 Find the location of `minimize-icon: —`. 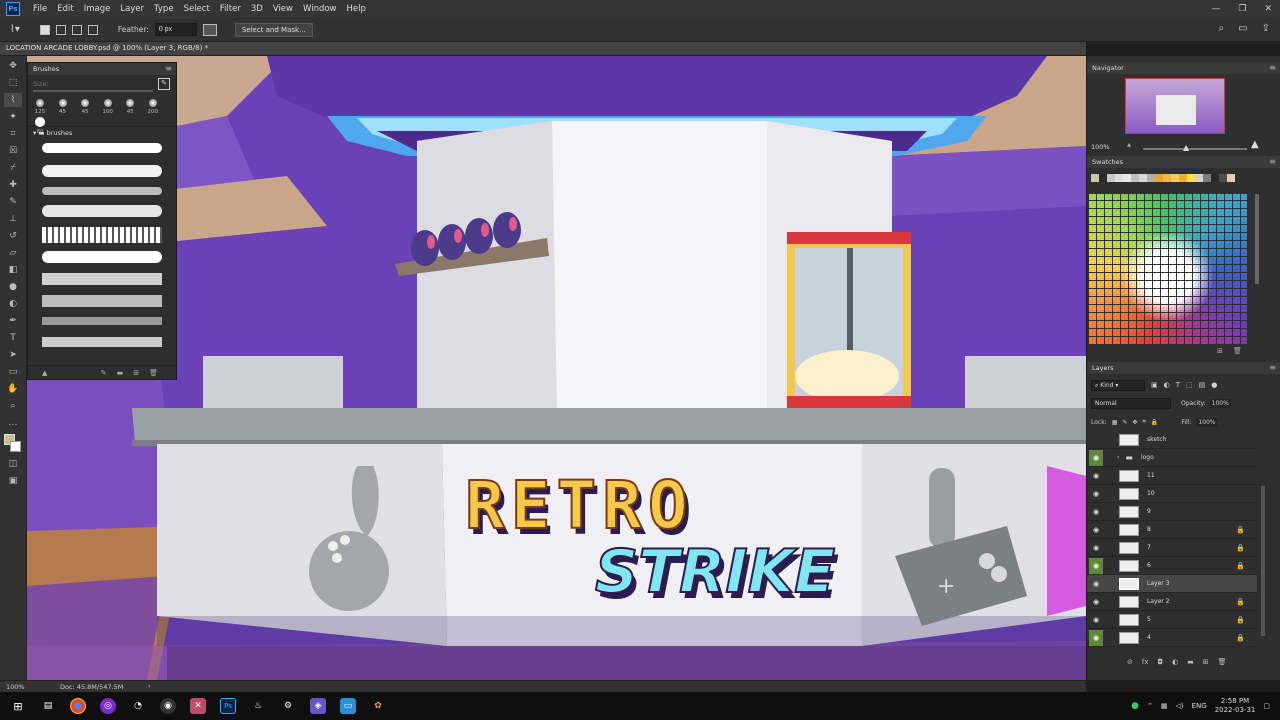

minimize-icon: — is located at coordinates (1215, 9).